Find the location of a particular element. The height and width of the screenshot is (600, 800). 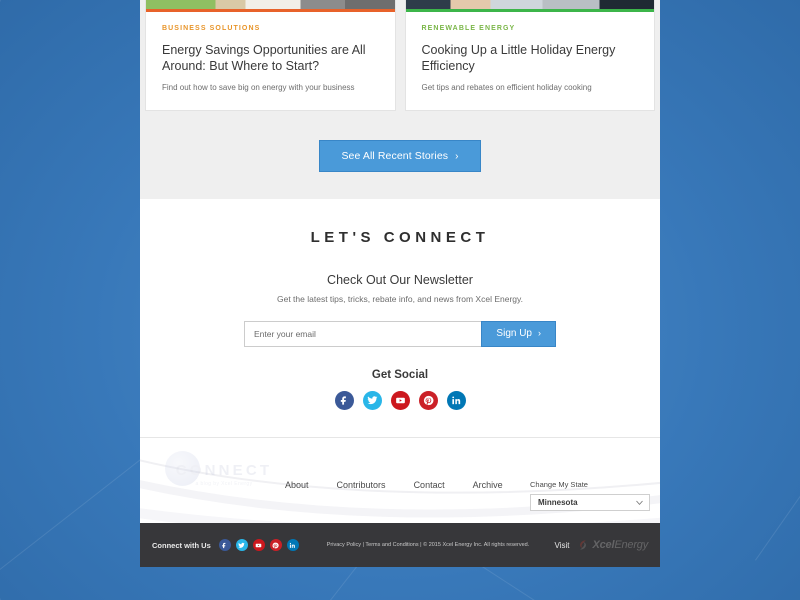

sign-up-label: Sign Up is located at coordinates (514, 334).